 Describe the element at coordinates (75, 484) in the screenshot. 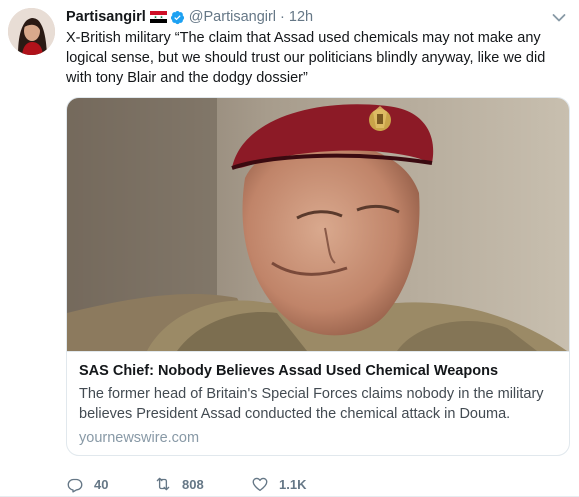

I see `reply-icon` at that location.